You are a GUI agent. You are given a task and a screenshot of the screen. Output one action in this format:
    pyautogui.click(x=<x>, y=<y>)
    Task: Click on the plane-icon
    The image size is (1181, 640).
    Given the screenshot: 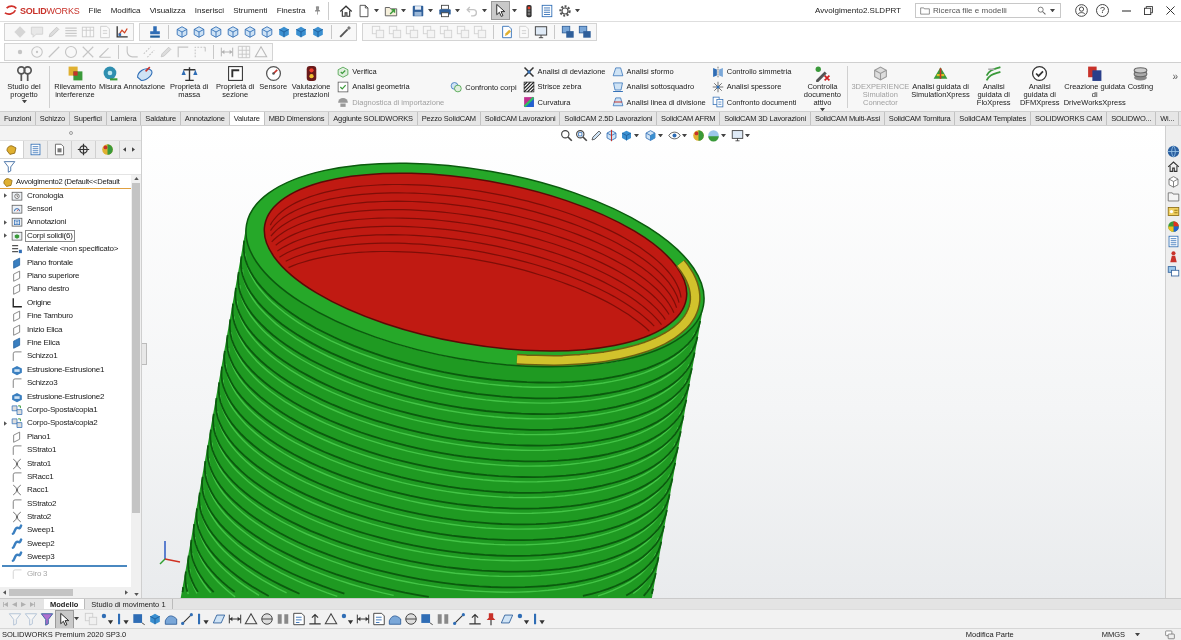 What is the action you would take?
    pyautogui.click(x=219, y=619)
    